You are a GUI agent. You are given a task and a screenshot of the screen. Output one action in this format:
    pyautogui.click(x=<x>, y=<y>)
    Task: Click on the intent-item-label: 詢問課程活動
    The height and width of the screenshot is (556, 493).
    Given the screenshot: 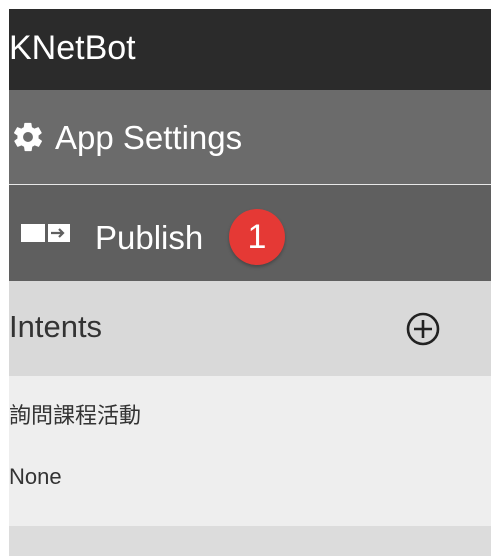 What is the action you would take?
    pyautogui.click(x=75, y=415)
    